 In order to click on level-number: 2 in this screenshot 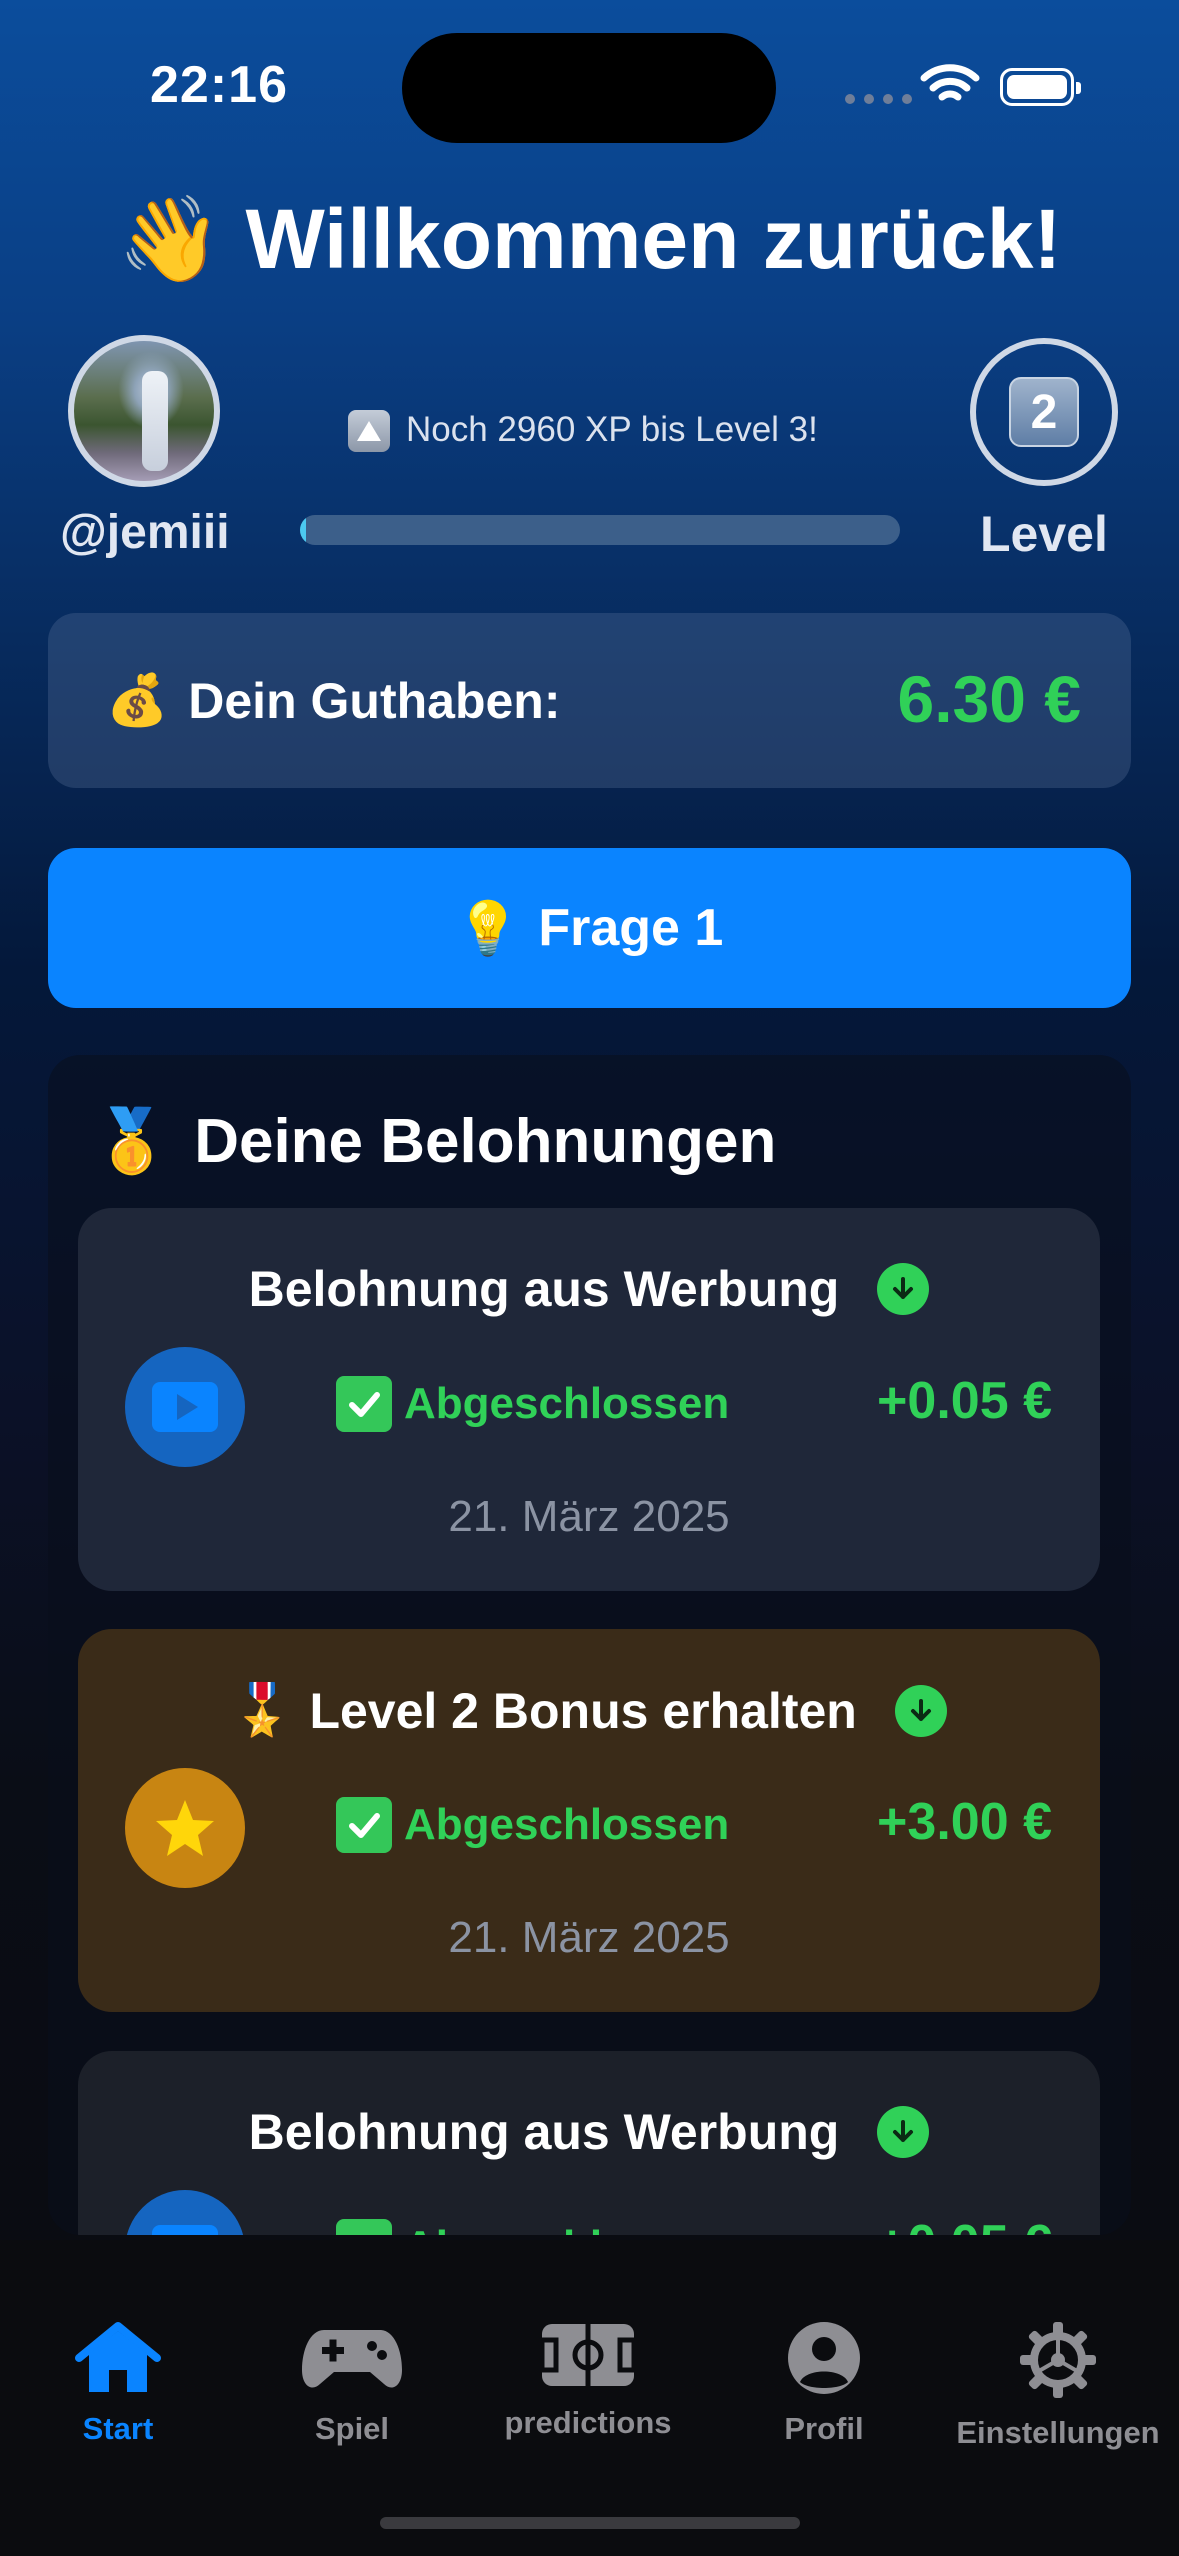, I will do `click(1044, 412)`.